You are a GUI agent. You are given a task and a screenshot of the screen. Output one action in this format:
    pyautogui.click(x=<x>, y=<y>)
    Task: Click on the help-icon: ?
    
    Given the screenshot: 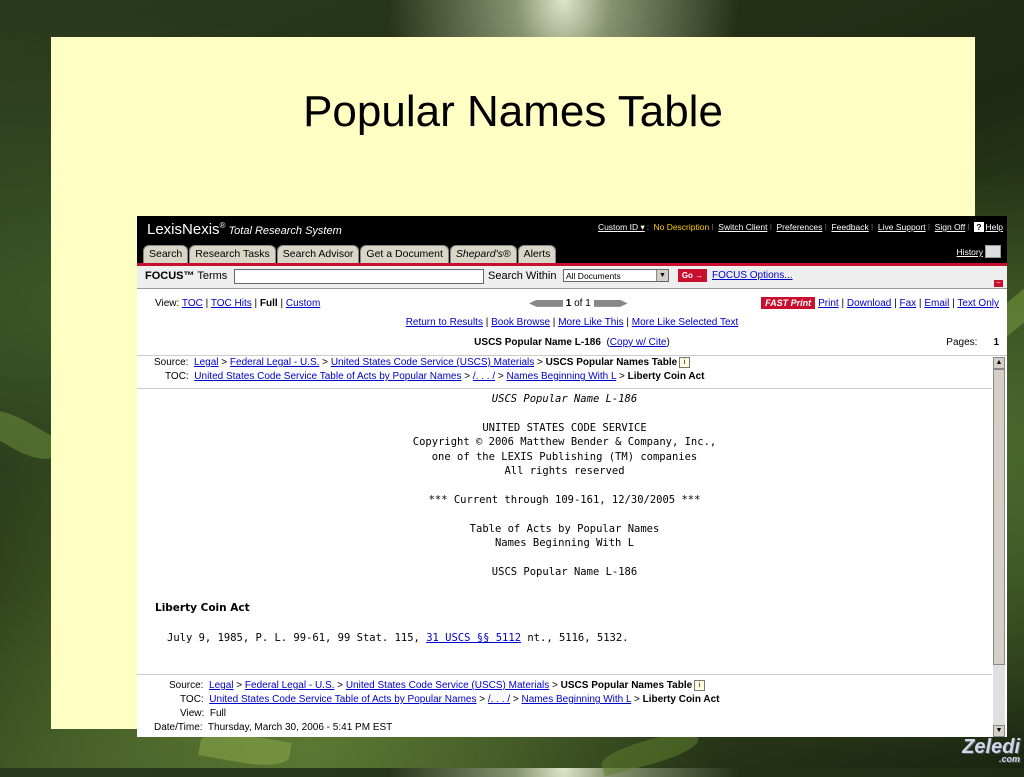 What is the action you would take?
    pyautogui.click(x=979, y=227)
    